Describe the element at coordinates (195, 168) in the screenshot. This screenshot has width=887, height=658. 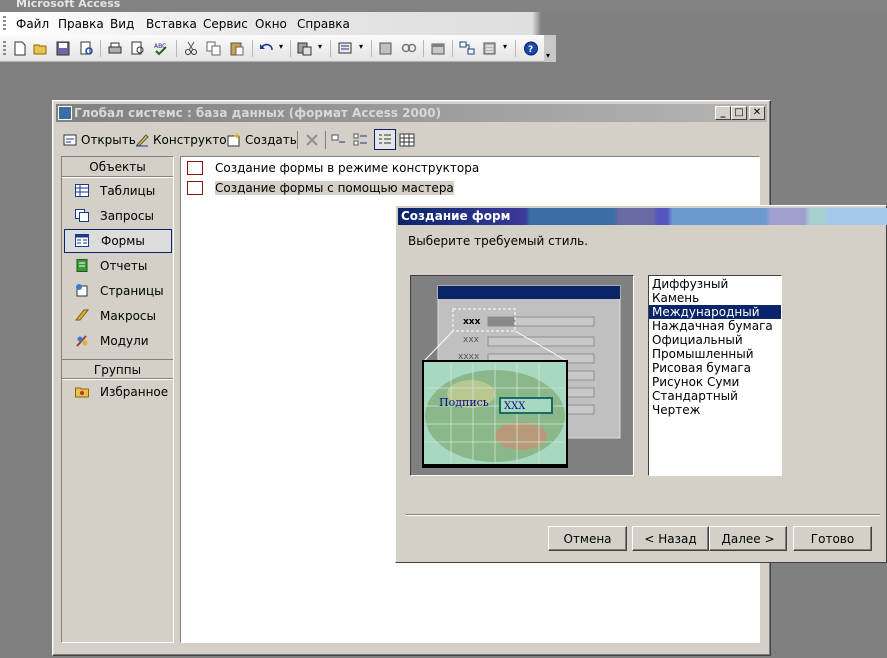
I see `form-design-icon` at that location.